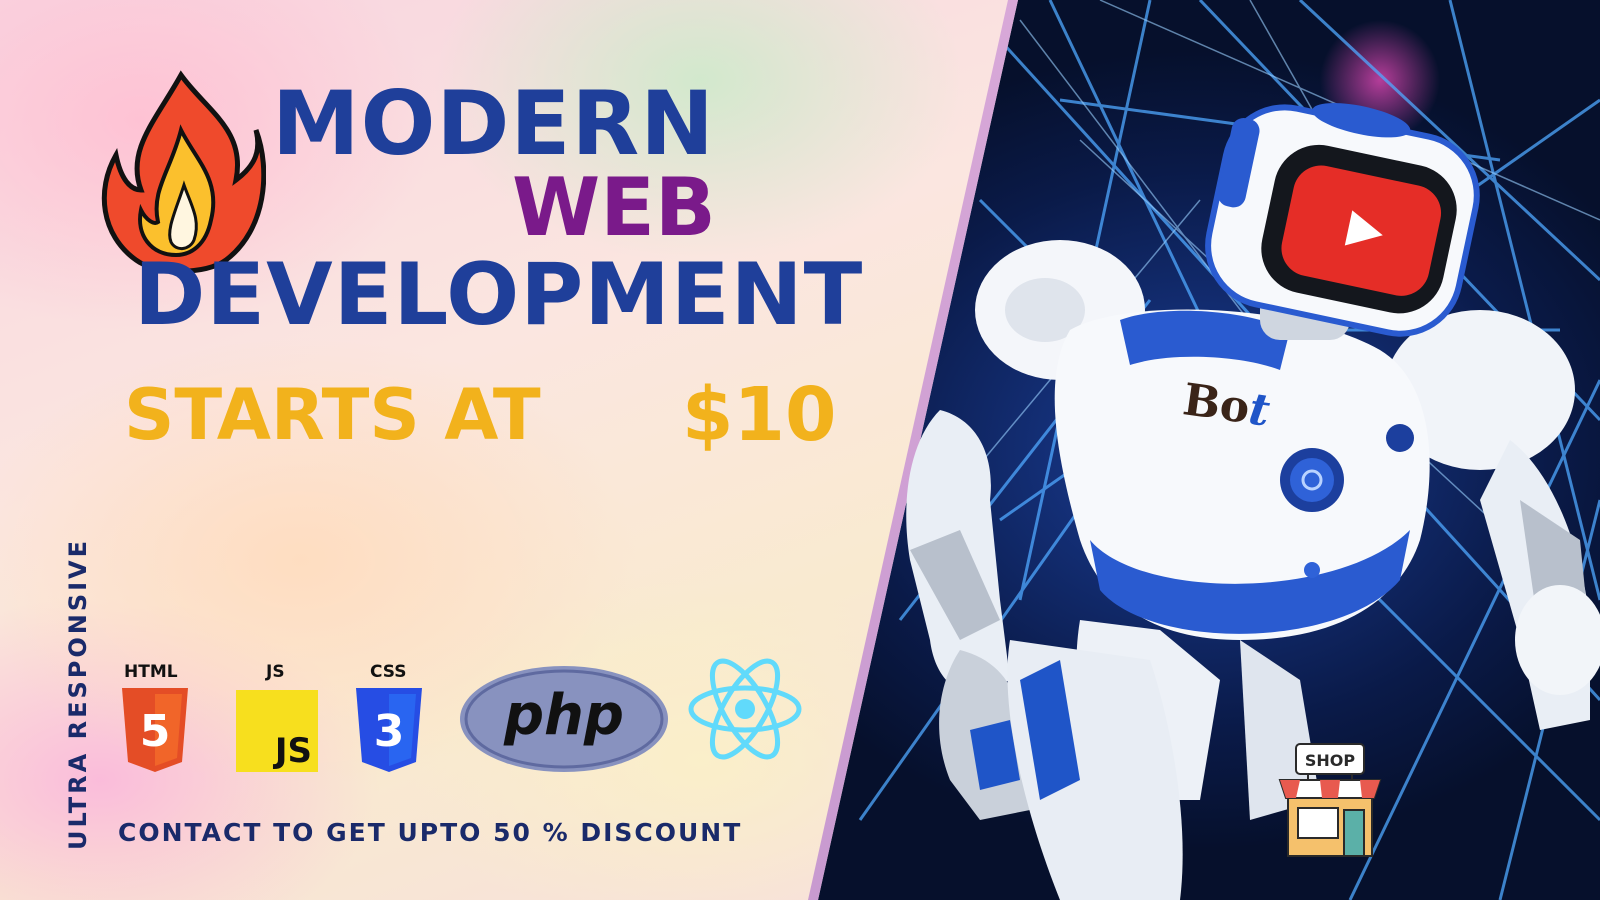 The image size is (1600, 900). I want to click on php-logo: php, so click(564, 719).